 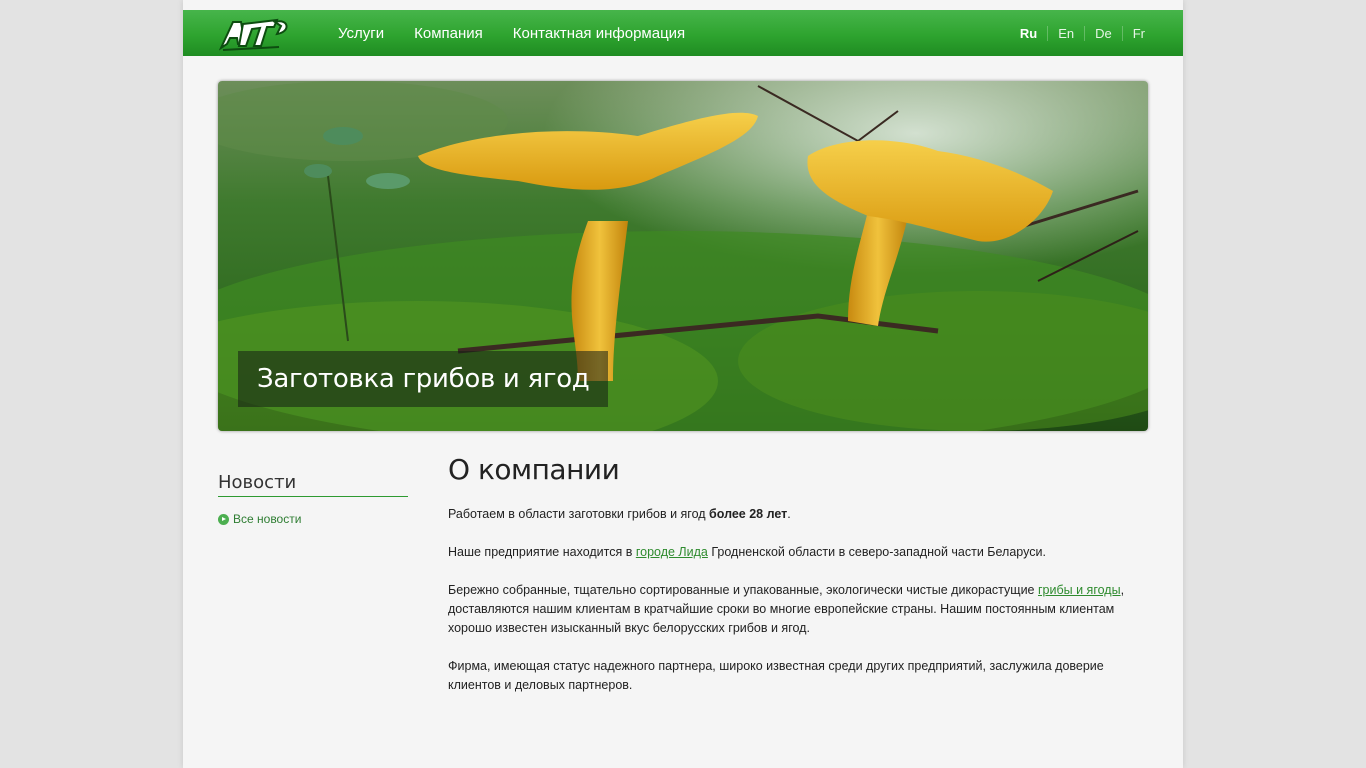 What do you see at coordinates (448, 33) in the screenshot?
I see `nav-company: Компания` at bounding box center [448, 33].